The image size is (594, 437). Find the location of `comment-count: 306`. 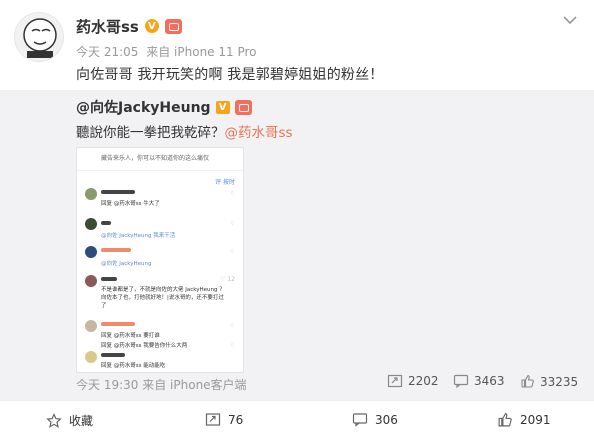

comment-count: 306 is located at coordinates (386, 419).